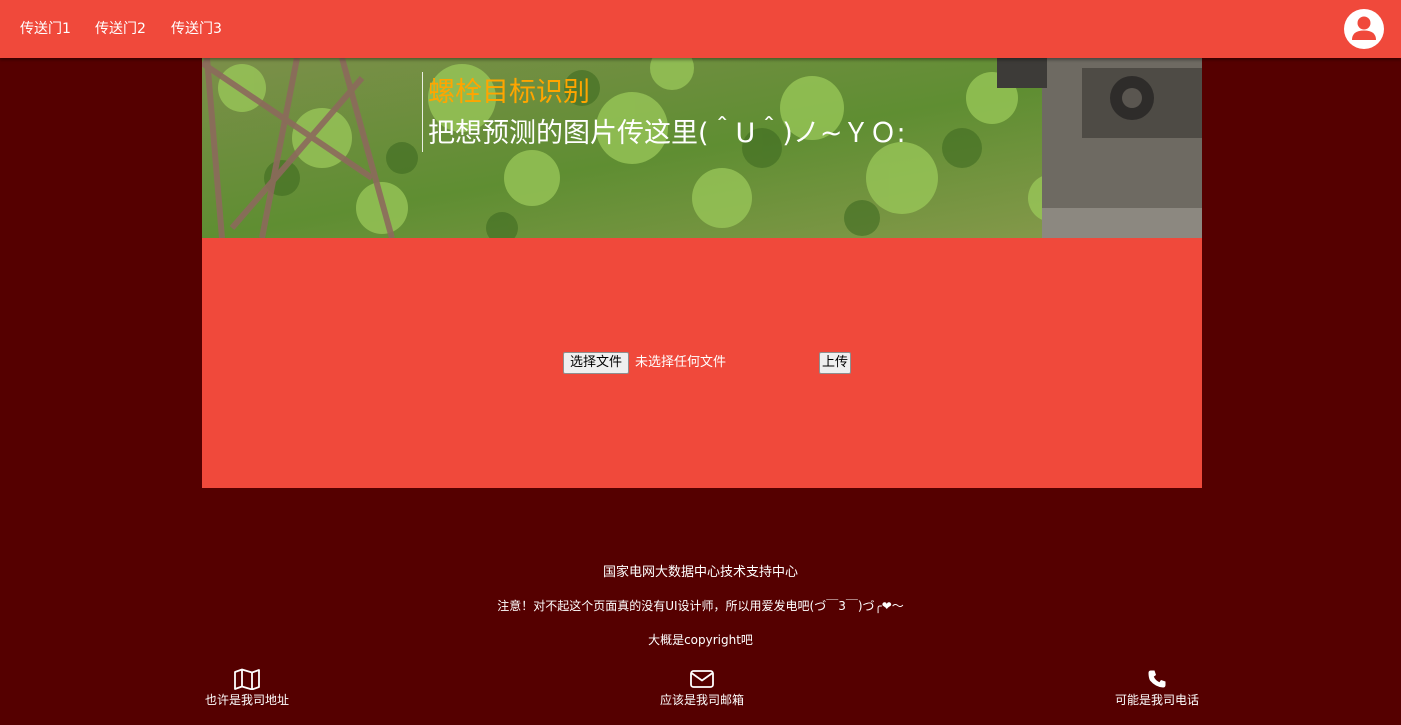 The image size is (1401, 725). I want to click on contact-email-label: 应该是我司邮箱, so click(701, 700).